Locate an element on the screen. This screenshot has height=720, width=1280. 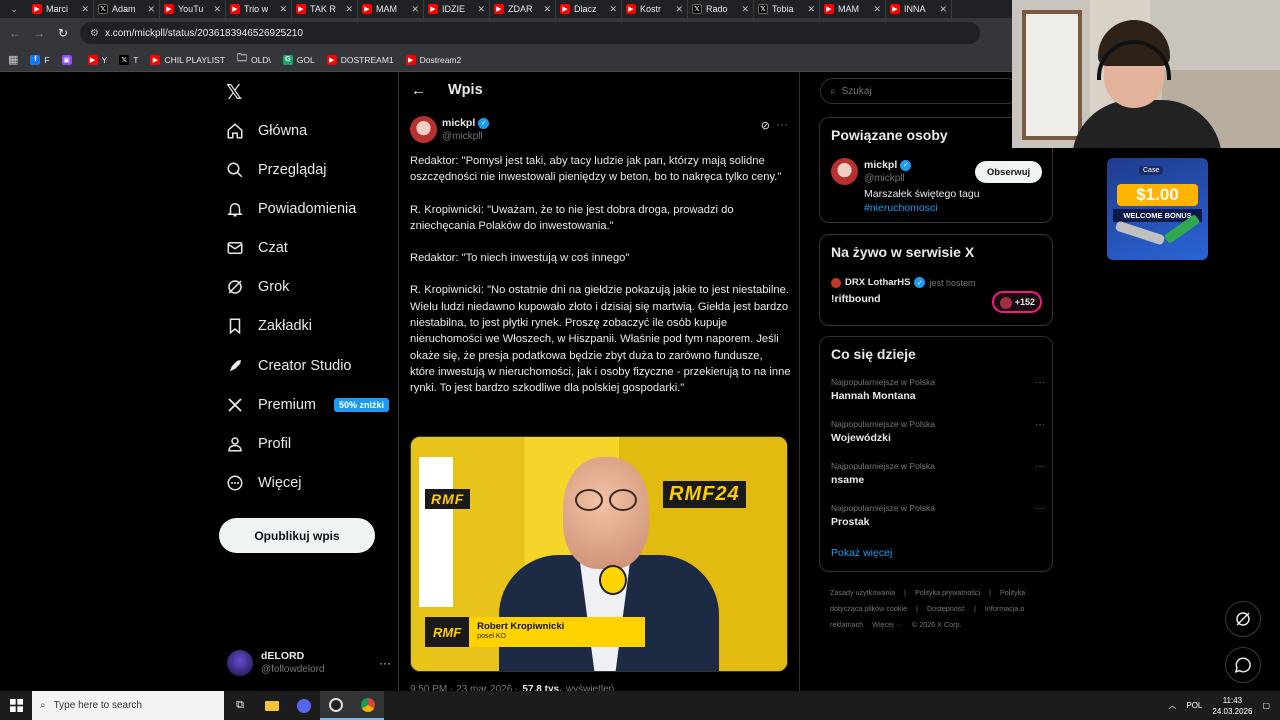
browser-tab: 𝕏 Tobia ✕ is located at coordinates (787, 9).